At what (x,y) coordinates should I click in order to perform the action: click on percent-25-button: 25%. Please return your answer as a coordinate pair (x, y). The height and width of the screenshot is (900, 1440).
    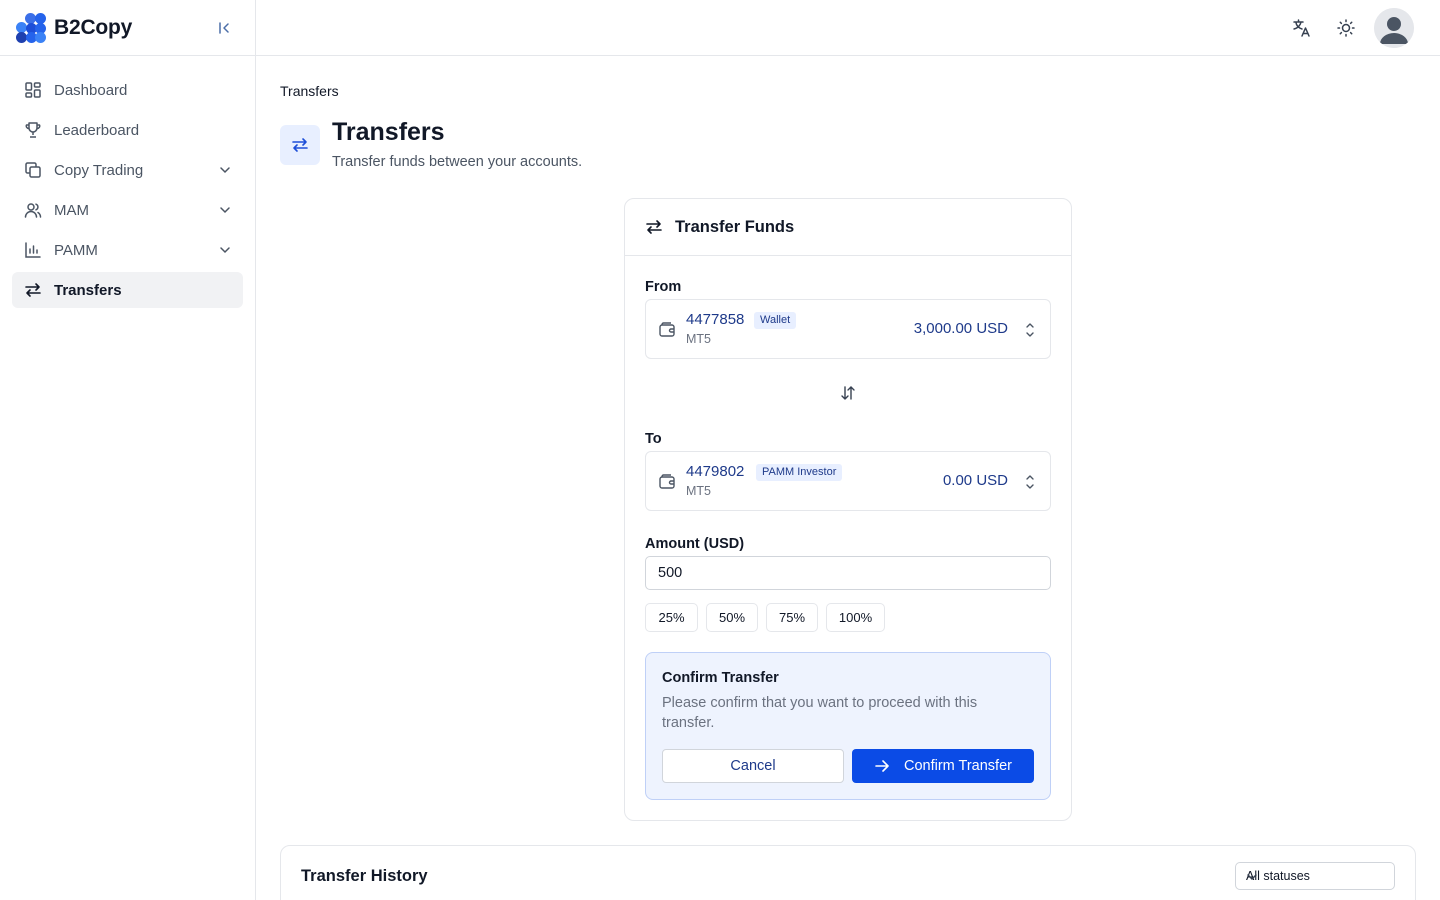
    Looking at the image, I should click on (671, 617).